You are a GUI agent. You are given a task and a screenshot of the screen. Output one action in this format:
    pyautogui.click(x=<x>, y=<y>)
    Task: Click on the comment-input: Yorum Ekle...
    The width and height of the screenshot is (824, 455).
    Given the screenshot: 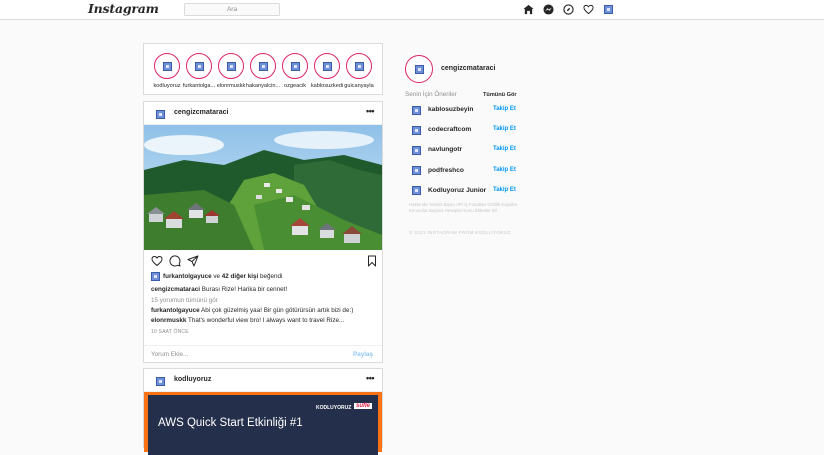 What is the action you would take?
    pyautogui.click(x=169, y=354)
    